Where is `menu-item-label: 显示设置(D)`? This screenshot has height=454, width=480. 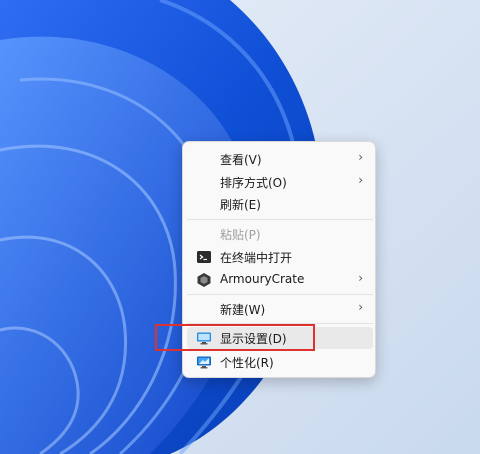 menu-item-label: 显示设置(D) is located at coordinates (253, 339).